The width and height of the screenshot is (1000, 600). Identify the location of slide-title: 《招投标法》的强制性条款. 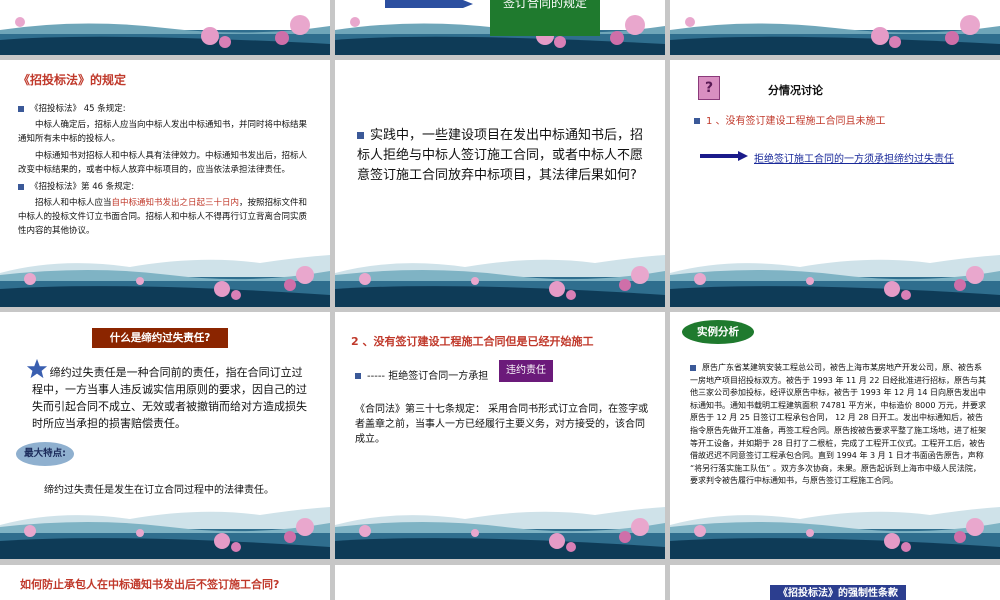
(838, 593).